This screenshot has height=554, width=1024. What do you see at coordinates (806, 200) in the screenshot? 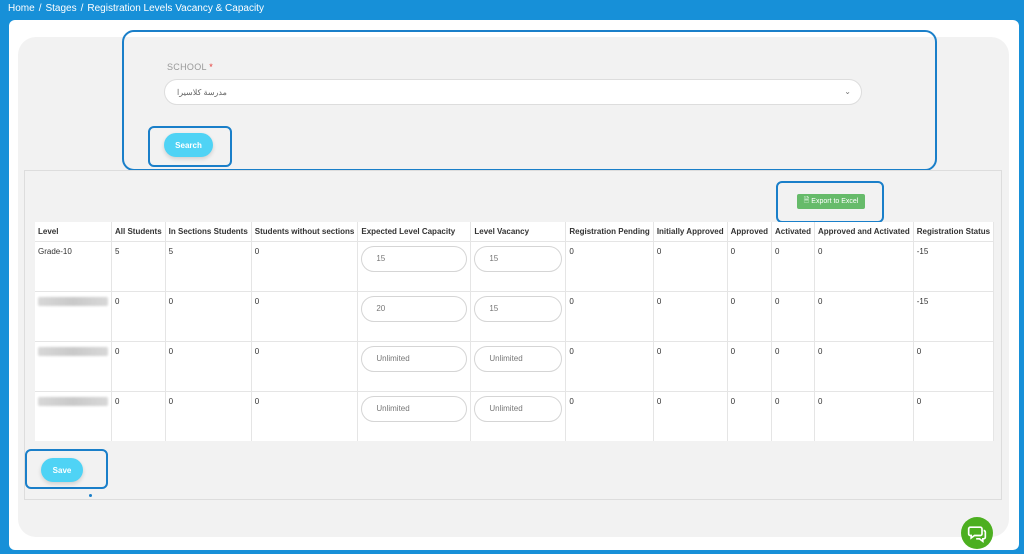
I see `file-excel-icon: 🗎` at bounding box center [806, 200].